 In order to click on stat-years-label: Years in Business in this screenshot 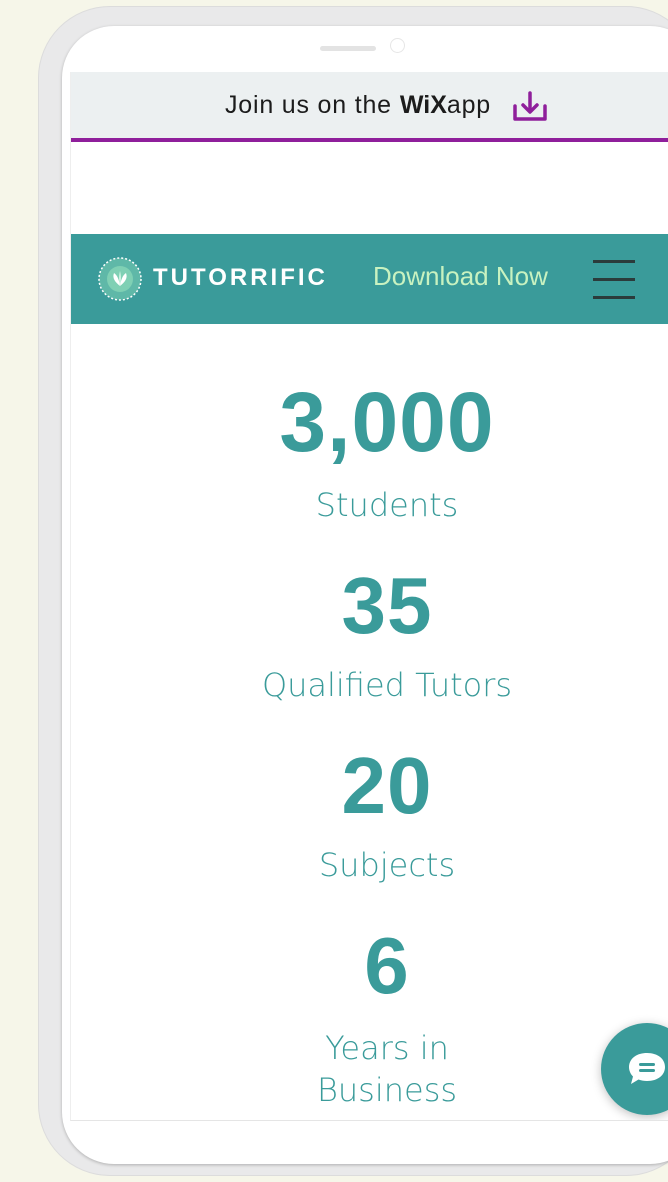, I will do `click(387, 1069)`.